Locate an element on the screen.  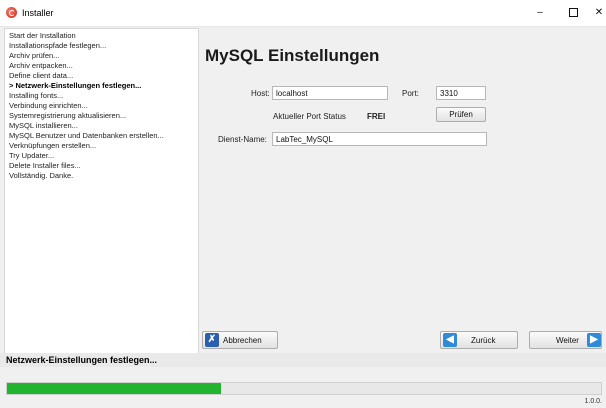
host-input: localhost is located at coordinates (330, 93).